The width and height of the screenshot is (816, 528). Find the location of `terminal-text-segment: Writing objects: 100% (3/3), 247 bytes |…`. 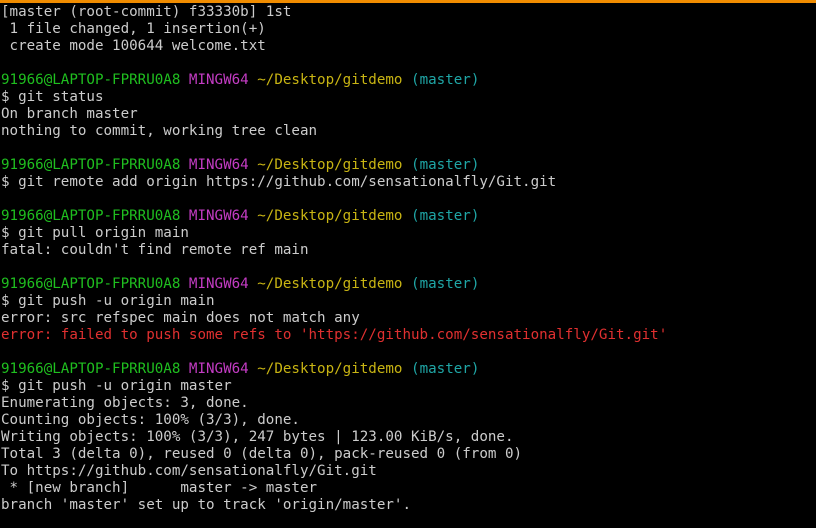

terminal-text-segment: Writing objects: 100% (3/3), 247 bytes |… is located at coordinates (257, 437).